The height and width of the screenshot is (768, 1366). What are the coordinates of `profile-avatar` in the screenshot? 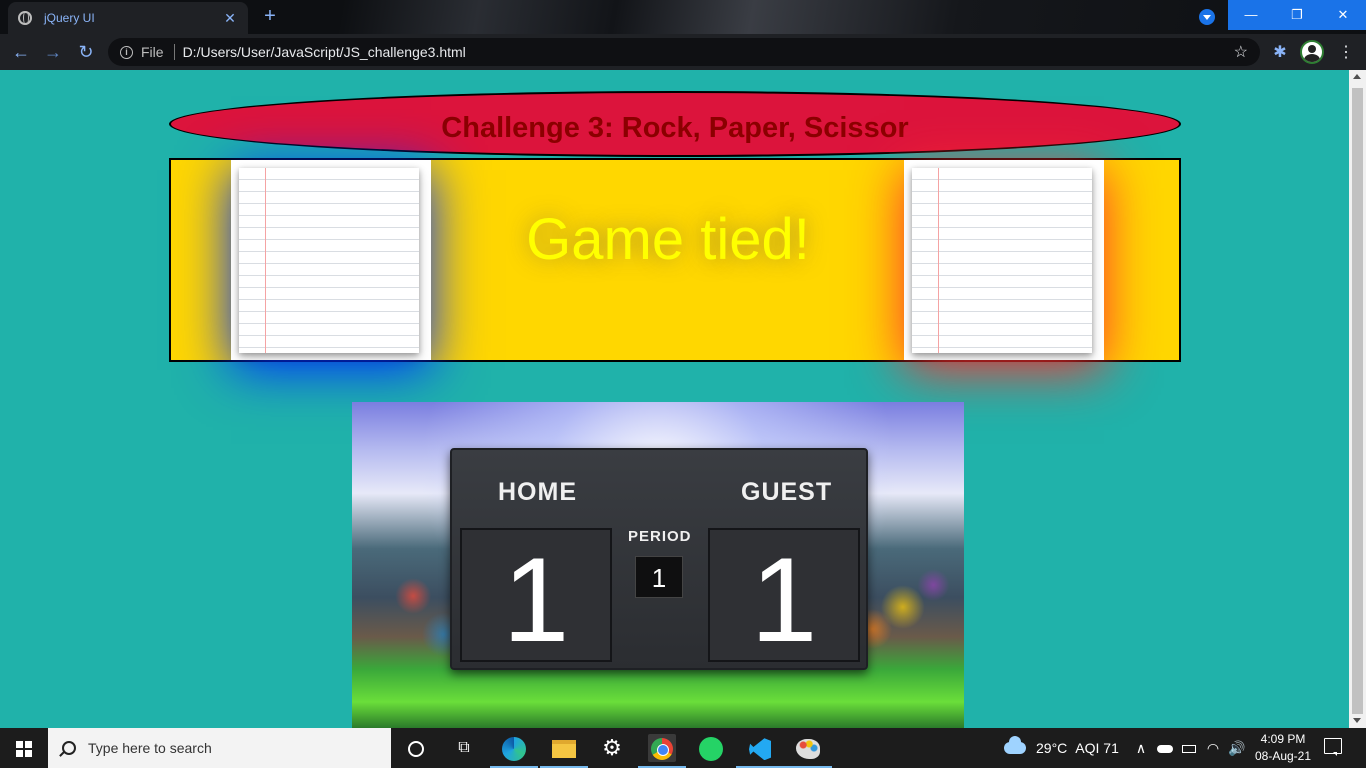 It's located at (1312, 52).